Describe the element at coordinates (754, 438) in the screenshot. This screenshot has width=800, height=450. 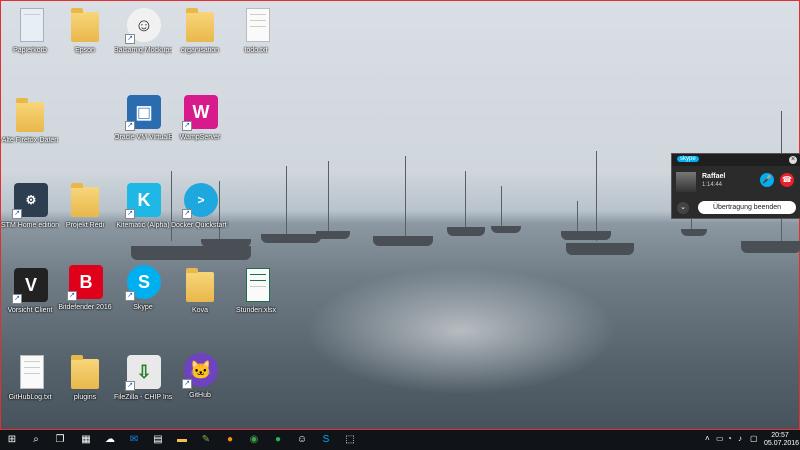
I see `notifications-icon: ▢` at that location.